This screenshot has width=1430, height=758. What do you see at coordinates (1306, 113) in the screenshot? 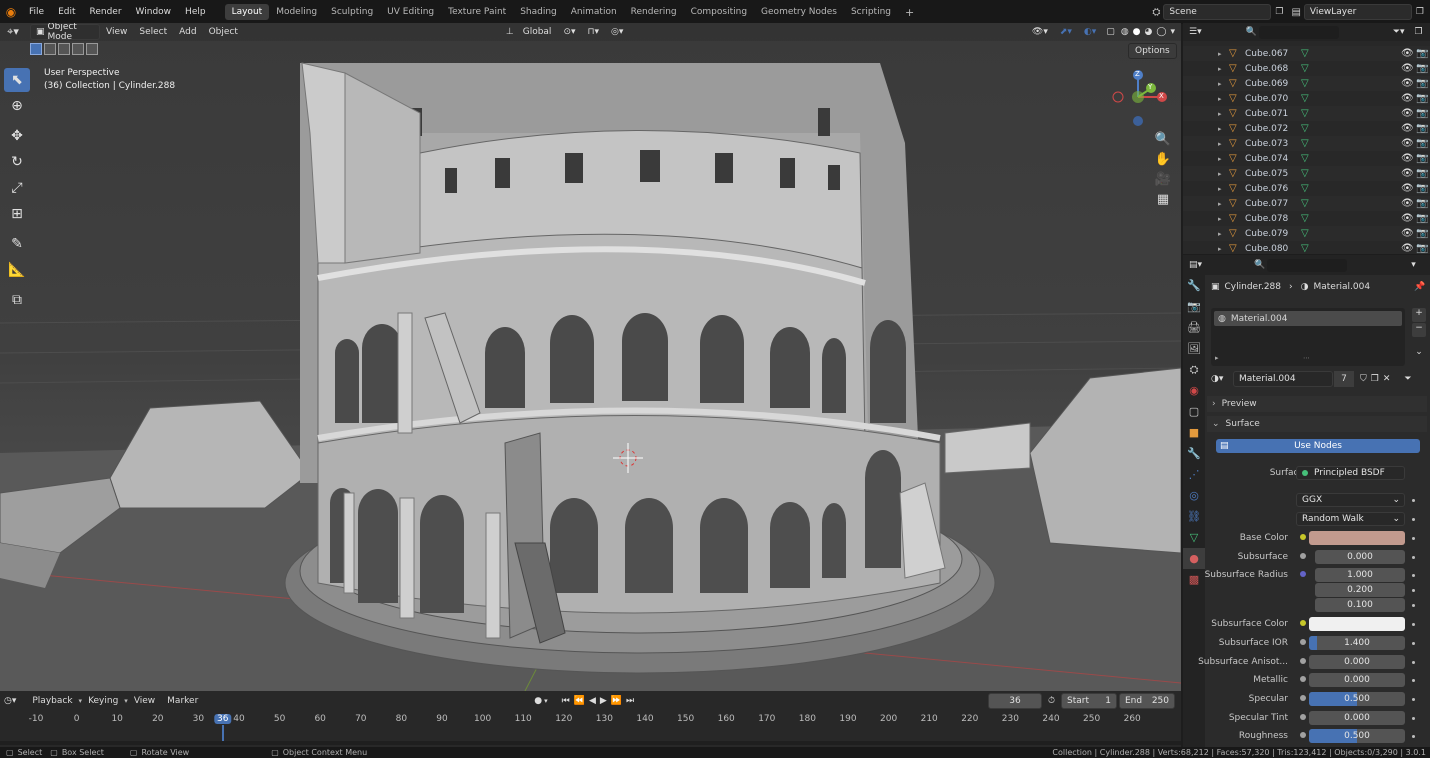
I see `outliner-row: ▸ ▽ Cube.071 ▽ 👁 📷` at bounding box center [1306, 113].